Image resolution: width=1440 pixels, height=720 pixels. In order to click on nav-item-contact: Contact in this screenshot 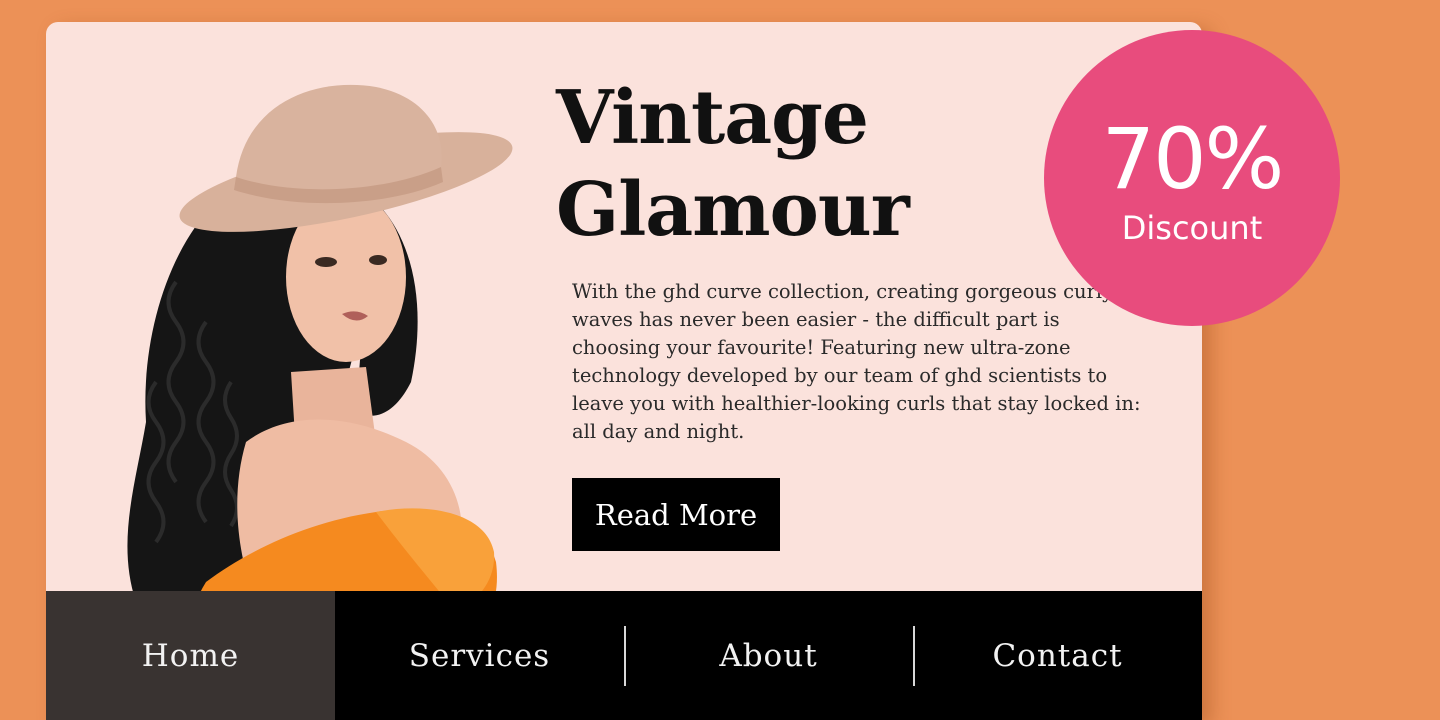, I will do `click(1057, 655)`.